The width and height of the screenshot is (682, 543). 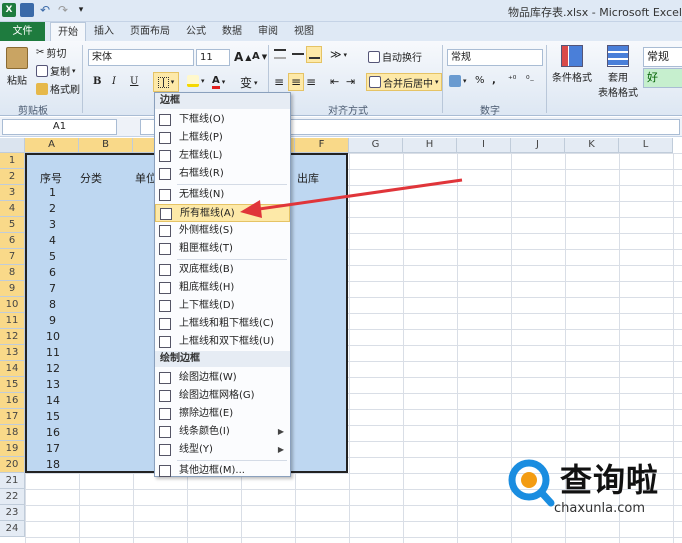 What do you see at coordinates (58, 88) in the screenshot?
I see `format-painter-button: 格式刷` at bounding box center [58, 88].